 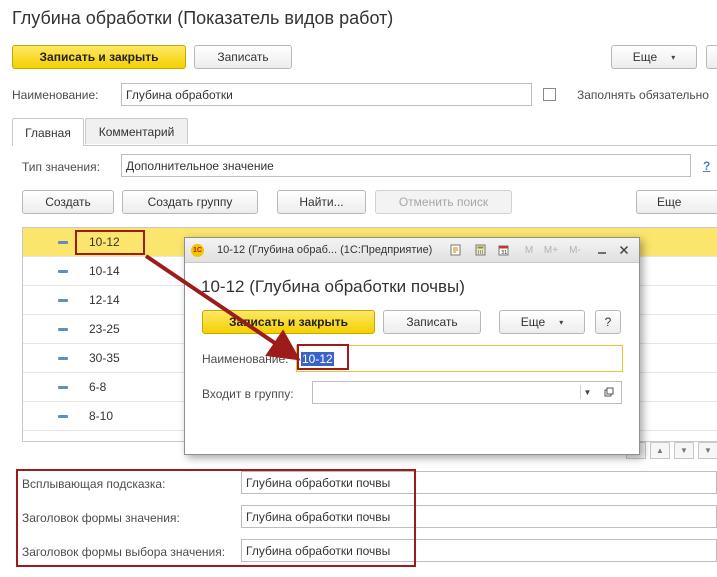 What do you see at coordinates (432, 322) in the screenshot?
I see `dialog-save-button: Записать` at bounding box center [432, 322].